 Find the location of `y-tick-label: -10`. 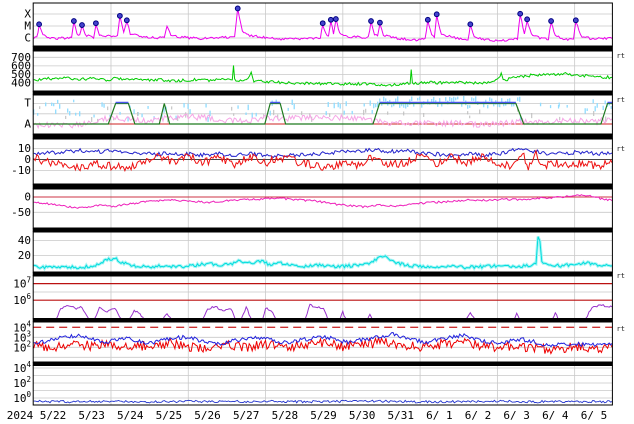

y-tick-label: -10 is located at coordinates (21, 170).